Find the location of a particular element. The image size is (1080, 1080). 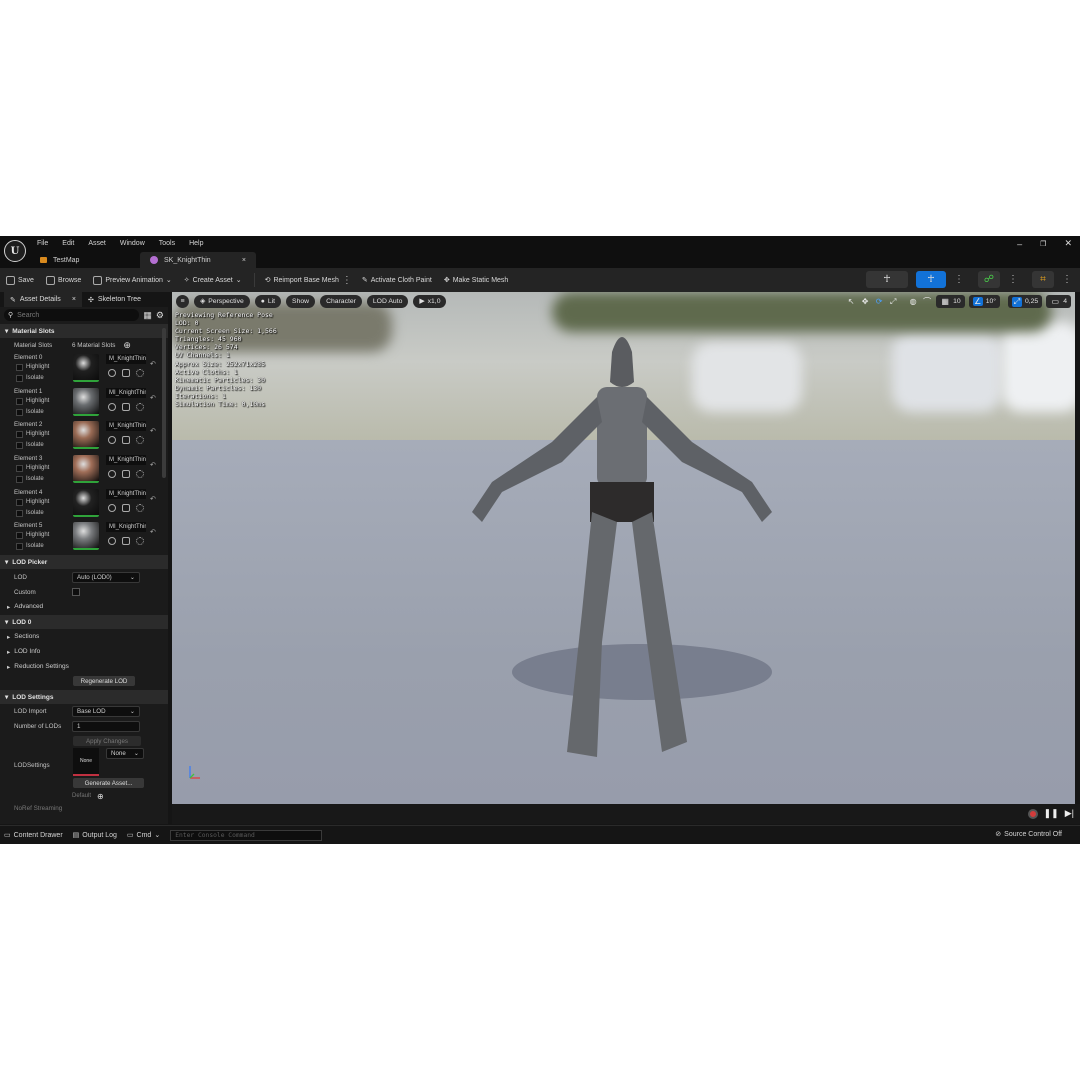

close-window-button: ✕ is located at coordinates (1068, 243).